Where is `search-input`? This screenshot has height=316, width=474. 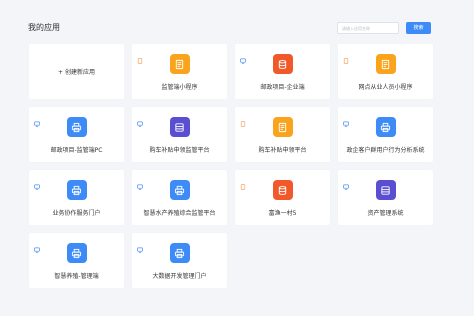 search-input is located at coordinates (368, 28).